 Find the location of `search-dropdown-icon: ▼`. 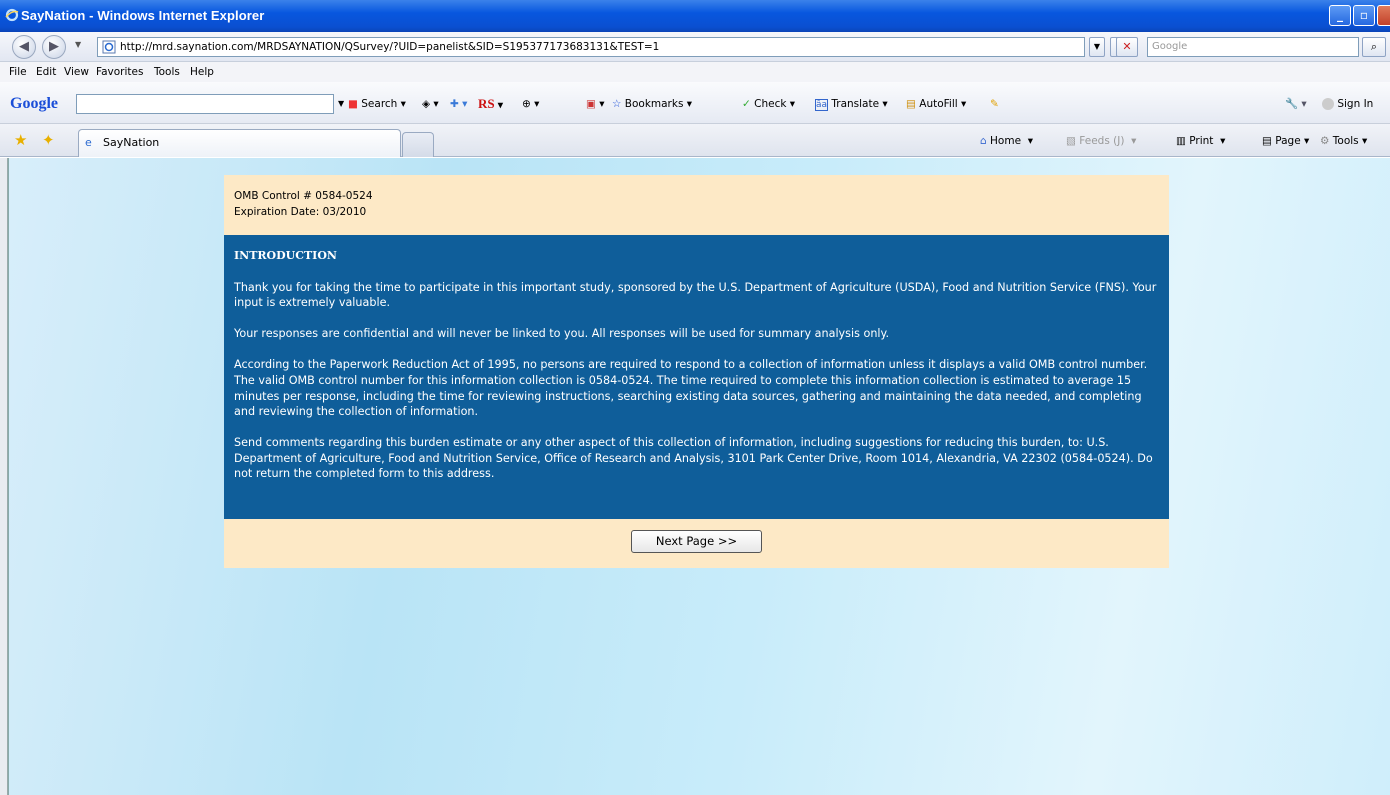

search-dropdown-icon: ▼ is located at coordinates (341, 104).